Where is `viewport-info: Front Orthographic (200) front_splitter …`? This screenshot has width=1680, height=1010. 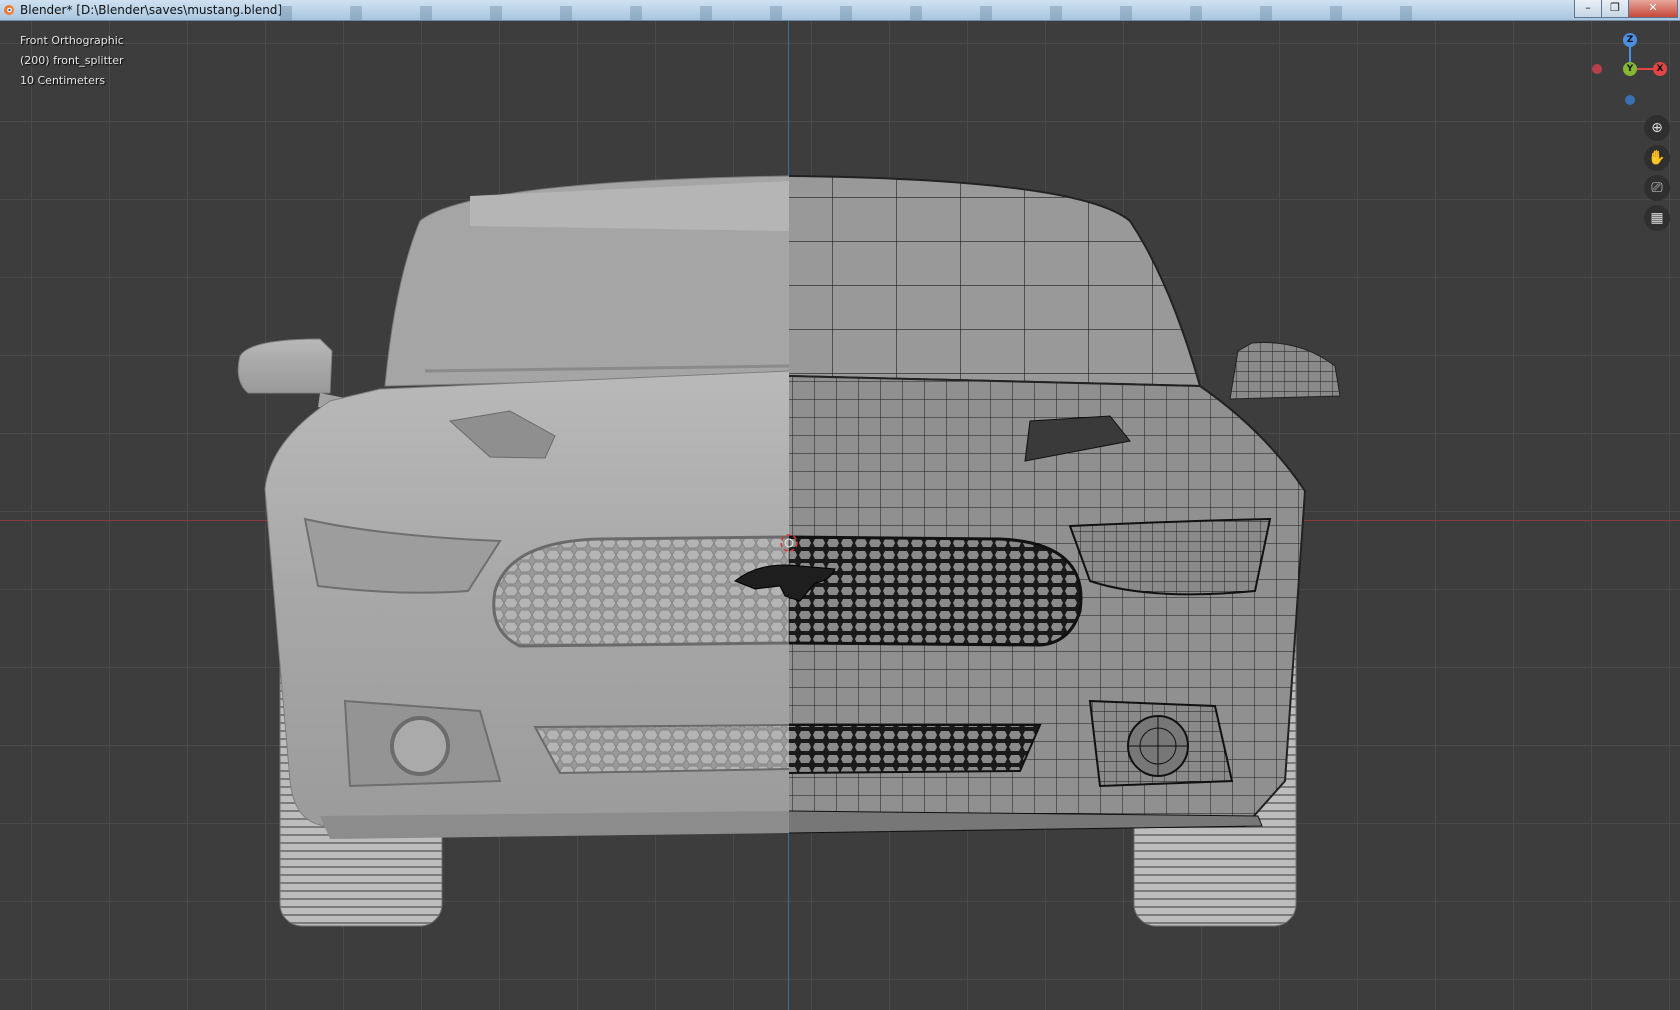
viewport-info: Front Orthographic (200) front_splitter … is located at coordinates (72, 61).